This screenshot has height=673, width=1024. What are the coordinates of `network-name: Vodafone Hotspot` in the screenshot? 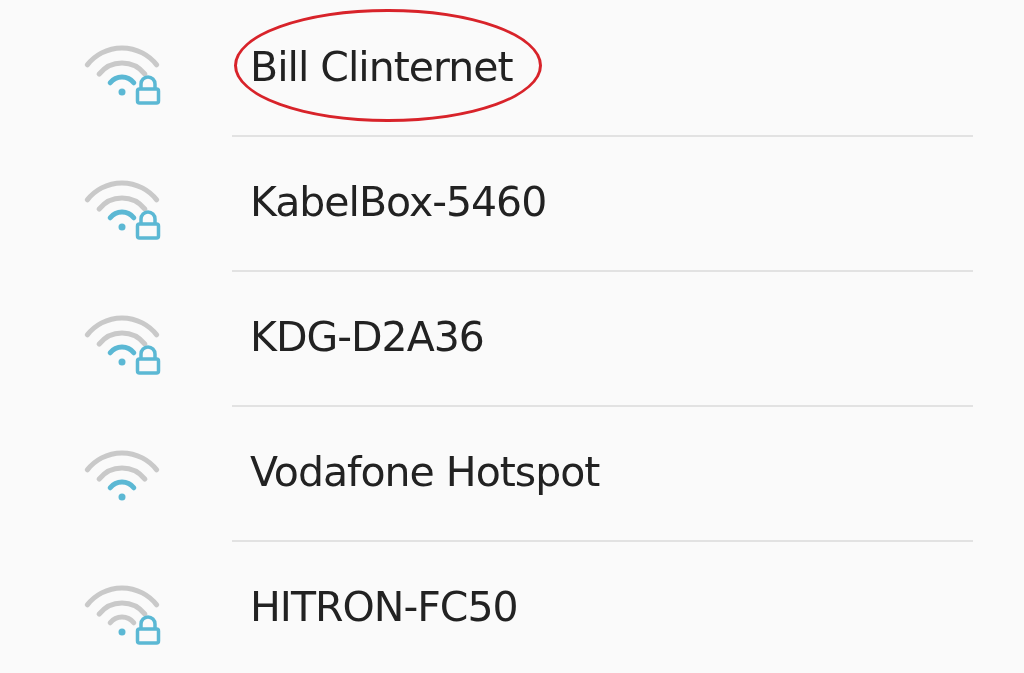 It's located at (425, 472).